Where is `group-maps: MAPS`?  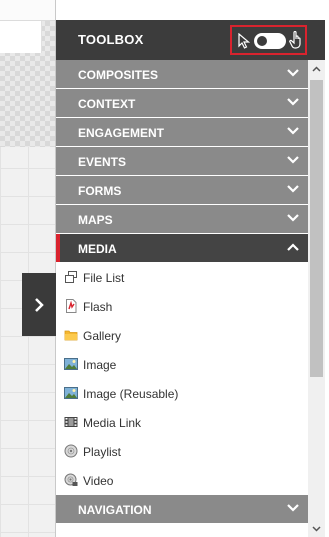
group-maps: MAPS is located at coordinates (182, 219).